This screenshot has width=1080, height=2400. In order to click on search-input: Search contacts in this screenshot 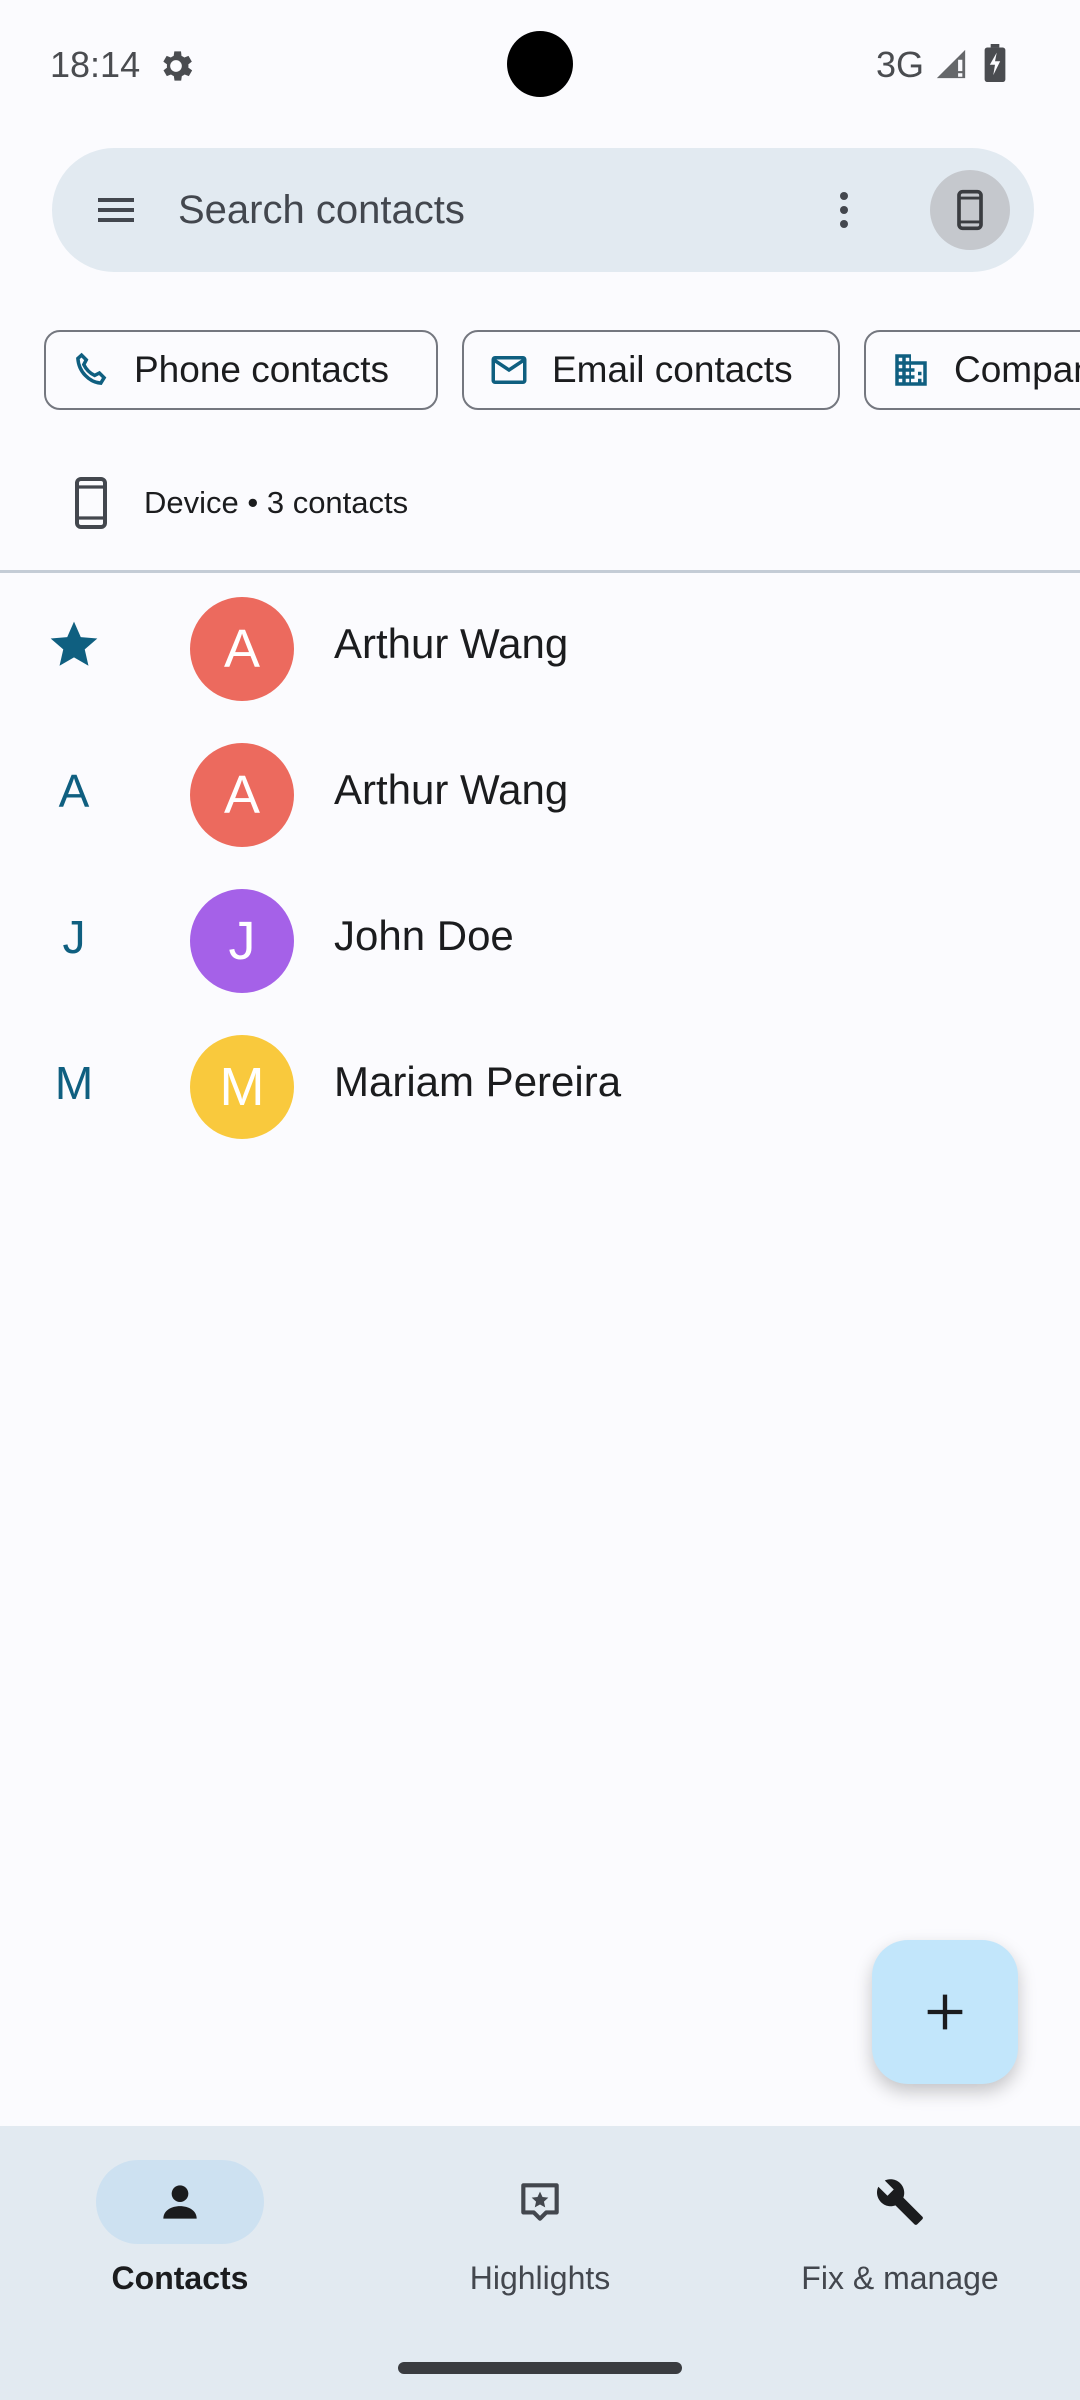, I will do `click(321, 210)`.